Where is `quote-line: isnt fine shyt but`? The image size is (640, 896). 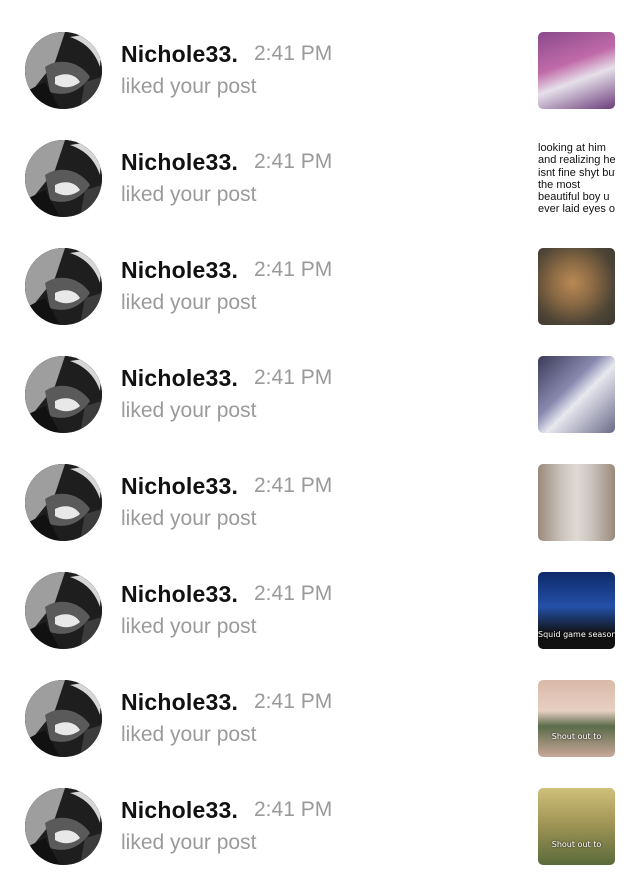
quote-line: isnt fine shyt but is located at coordinates (576, 172).